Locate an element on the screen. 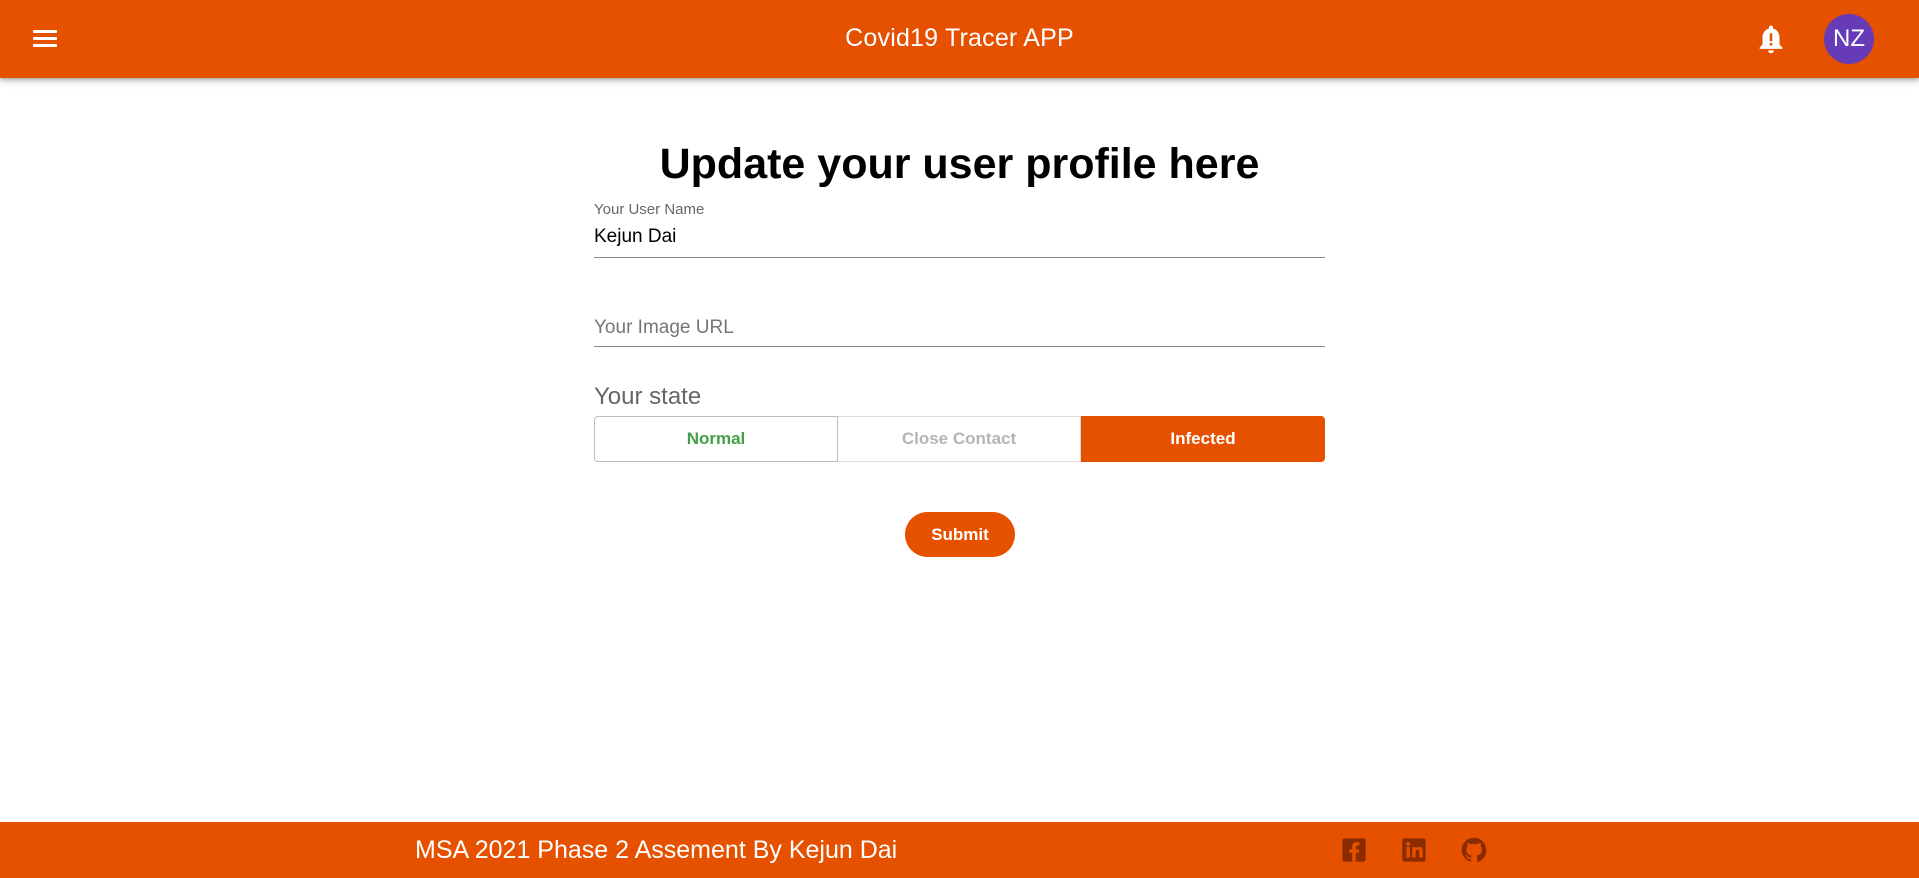 The image size is (1919, 878). username-field is located at coordinates (959, 237).